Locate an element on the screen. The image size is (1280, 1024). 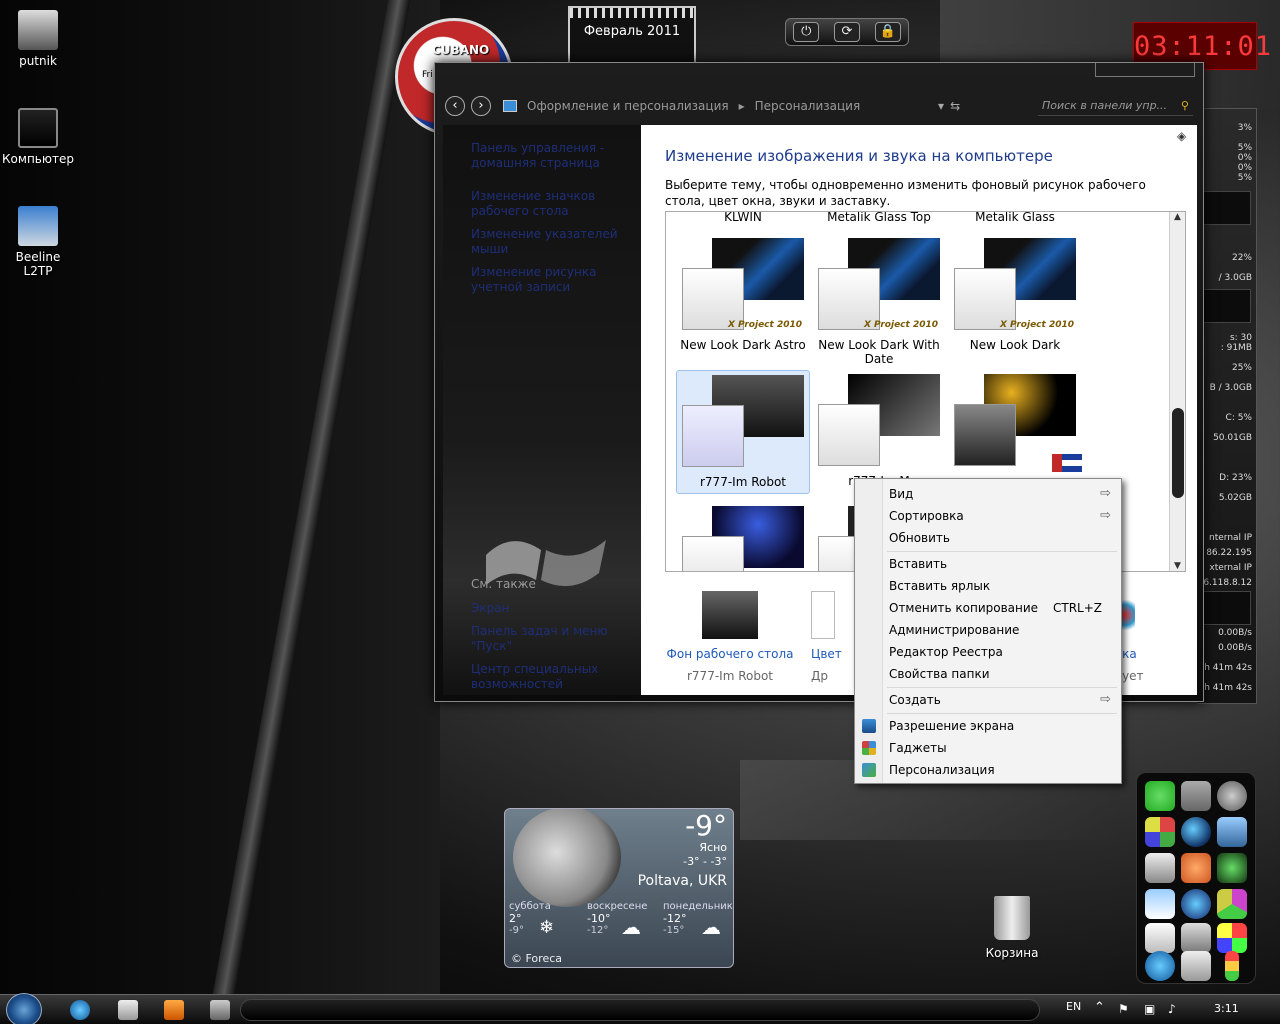
recycle-bin: Корзина is located at coordinates (1012, 928).